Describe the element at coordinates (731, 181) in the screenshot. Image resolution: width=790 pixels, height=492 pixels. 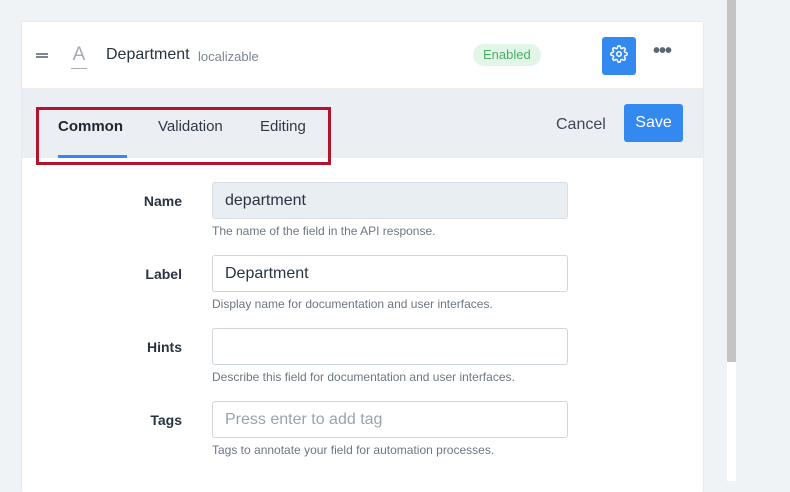
I see `scrollbar-thumb` at that location.